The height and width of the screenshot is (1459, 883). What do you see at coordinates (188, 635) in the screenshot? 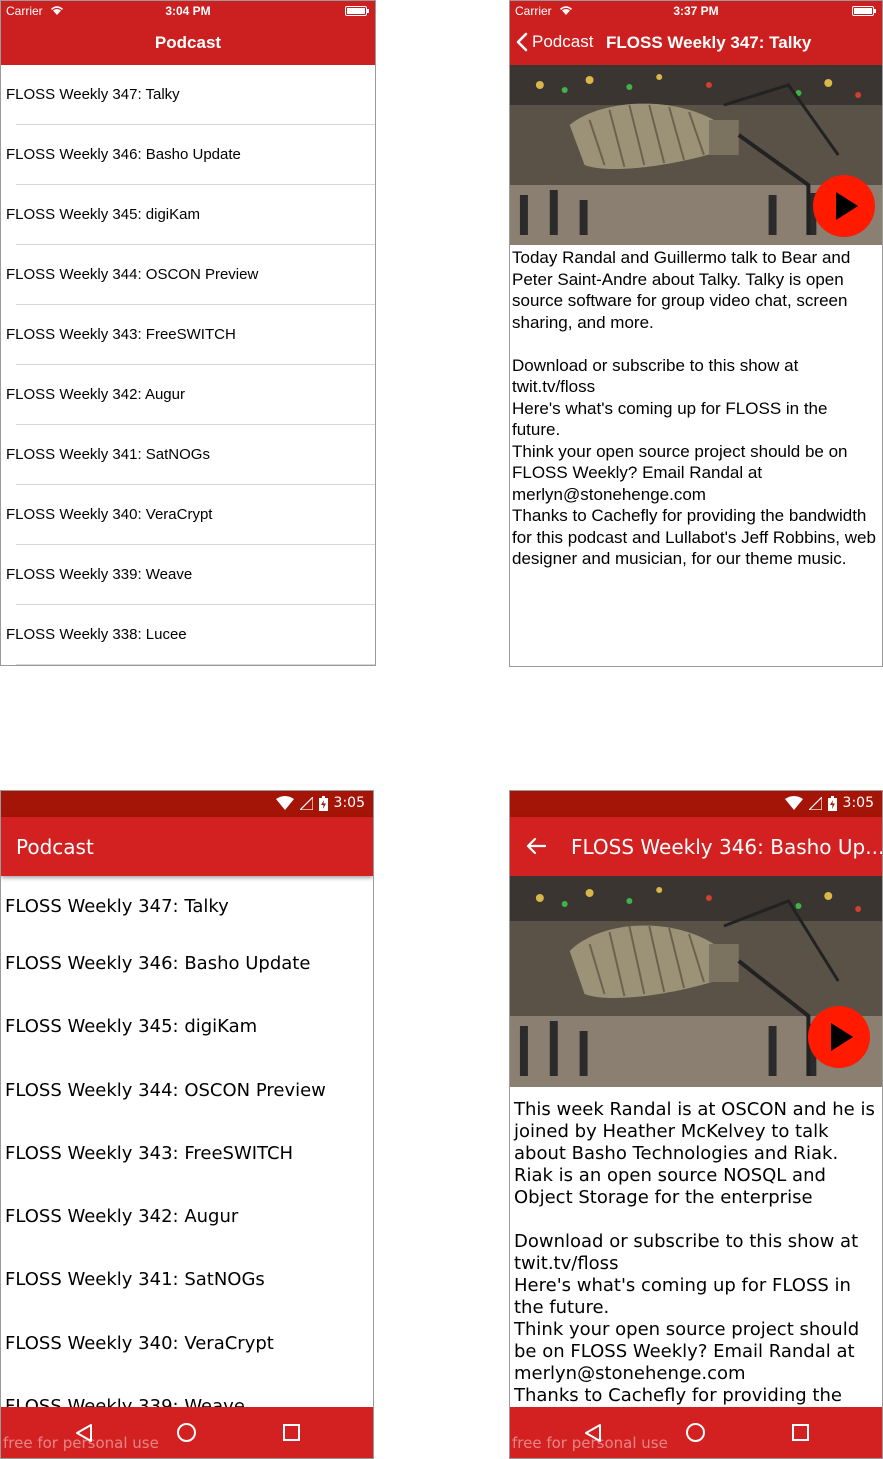
I see `list-item: FLOSS Weekly 338: Lucee` at bounding box center [188, 635].